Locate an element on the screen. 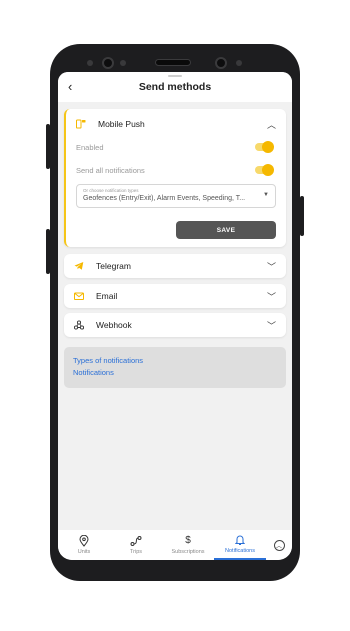 The height and width of the screenshot is (631, 350). chevron-up-circle-icon: ︿ is located at coordinates (279, 545).